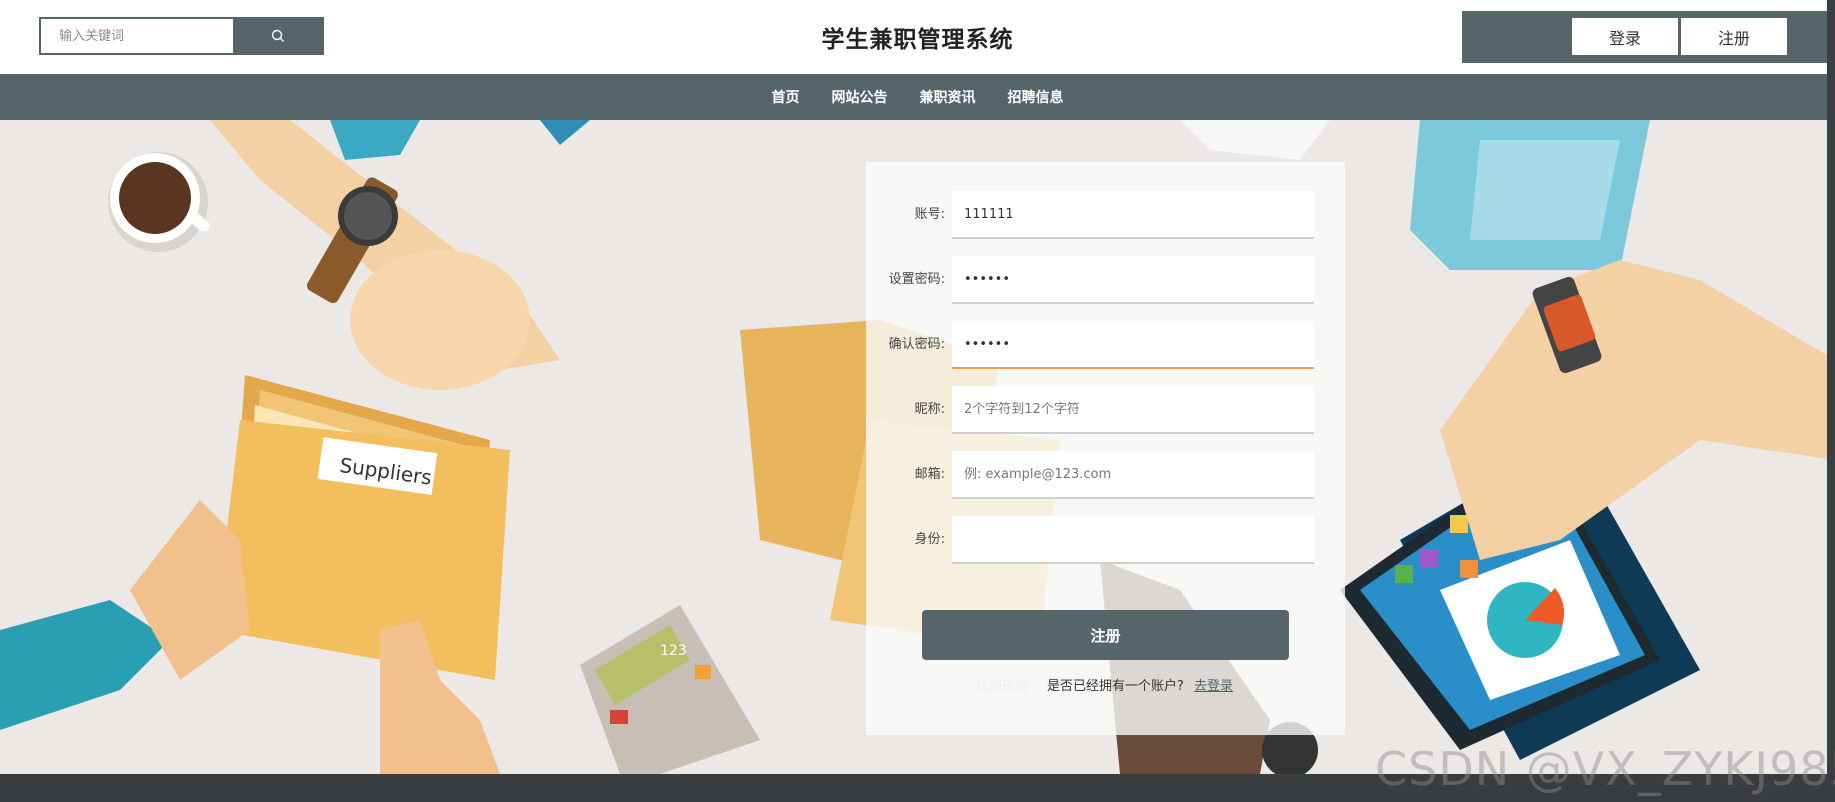 Image resolution: width=1835 pixels, height=802 pixels. Describe the element at coordinates (1133, 215) in the screenshot. I see `account-input` at that location.